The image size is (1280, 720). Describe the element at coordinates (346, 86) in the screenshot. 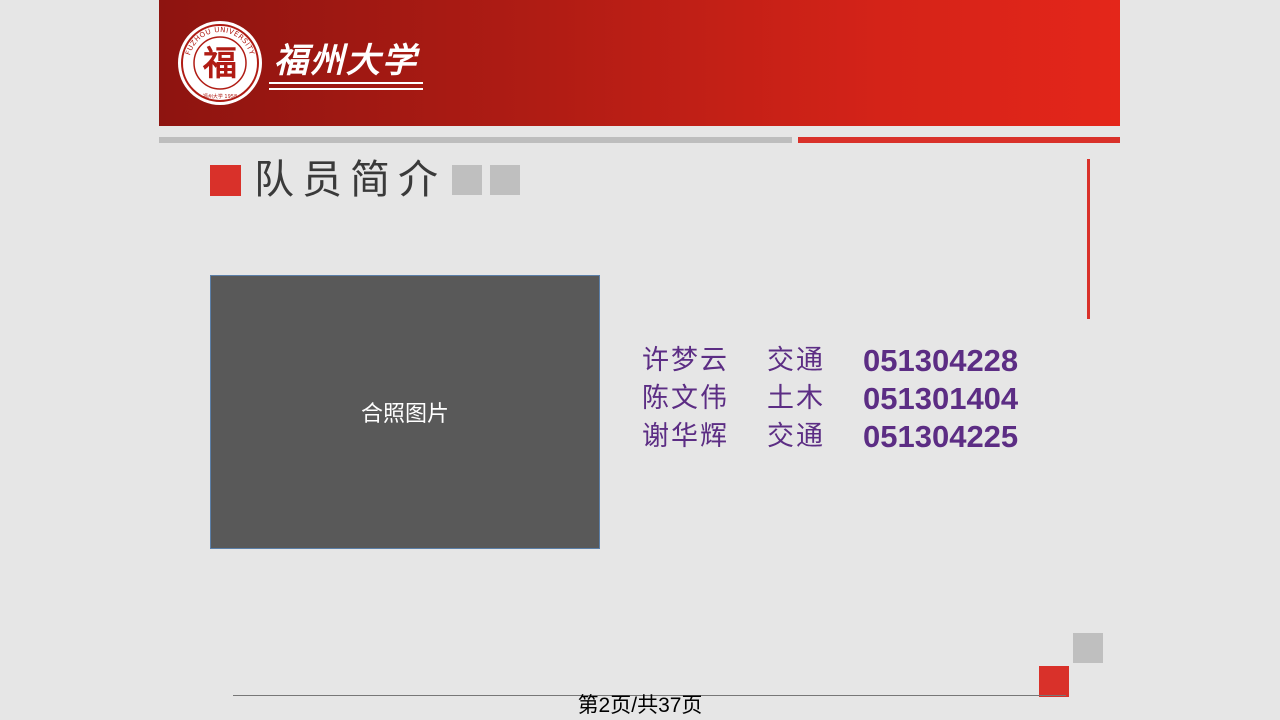

I see `logo-underline` at that location.